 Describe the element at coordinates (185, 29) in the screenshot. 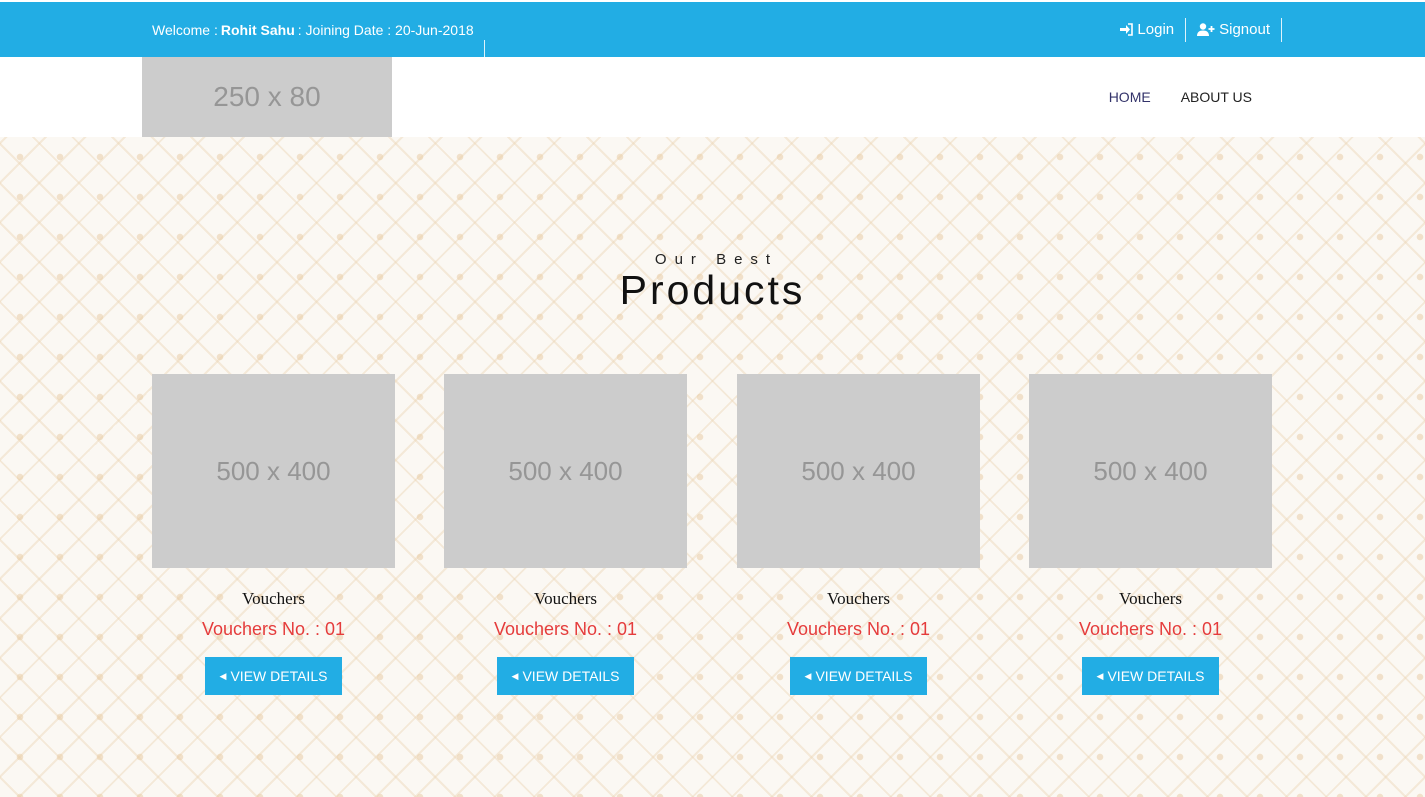

I see `welcome-prefix: Welcome :` at that location.